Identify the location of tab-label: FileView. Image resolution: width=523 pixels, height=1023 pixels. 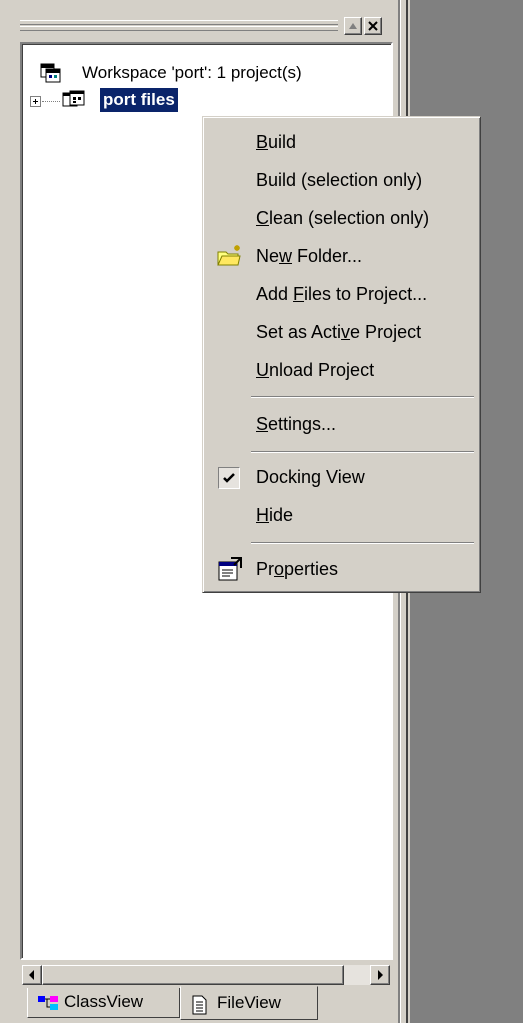
(249, 1002).